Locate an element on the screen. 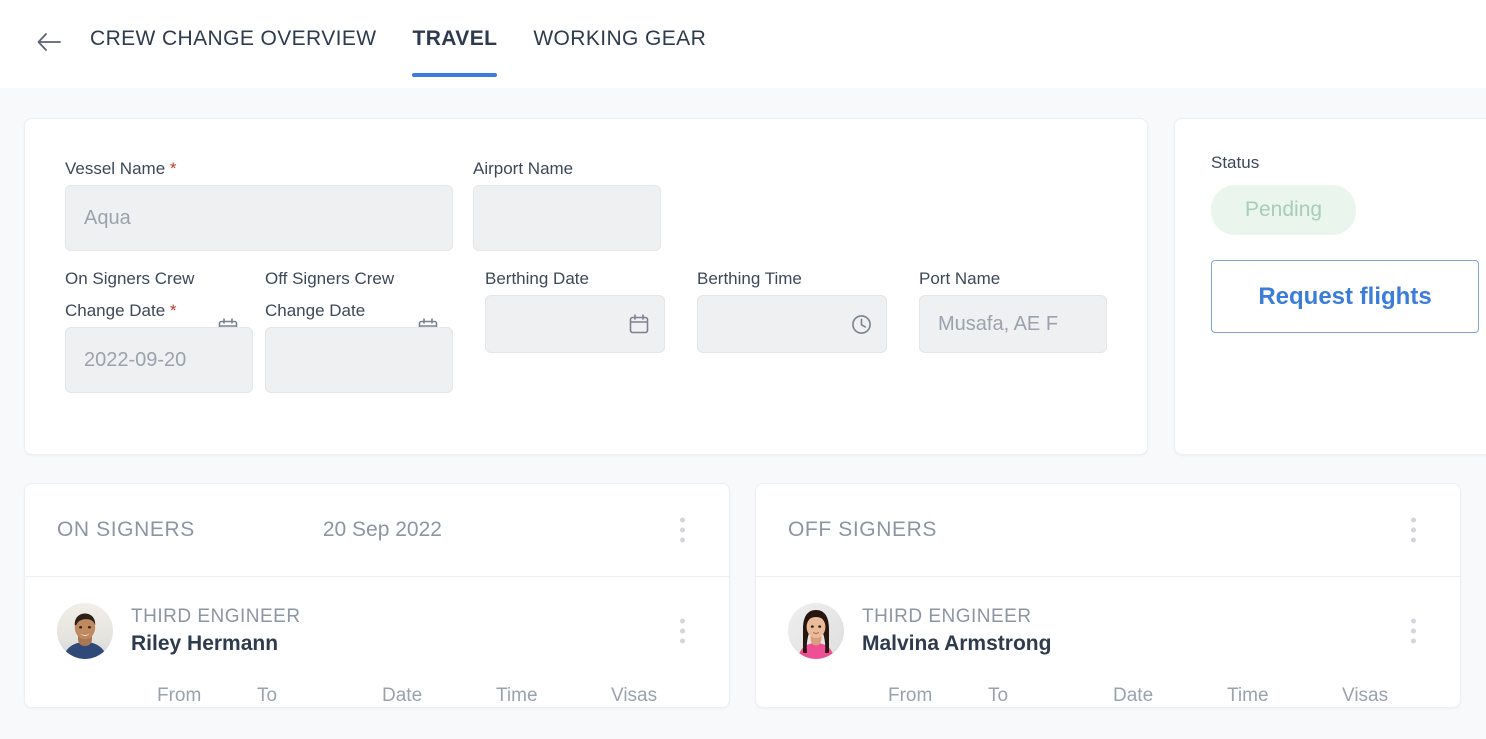  tab-working-gear: WORKING GEAR is located at coordinates (619, 52).